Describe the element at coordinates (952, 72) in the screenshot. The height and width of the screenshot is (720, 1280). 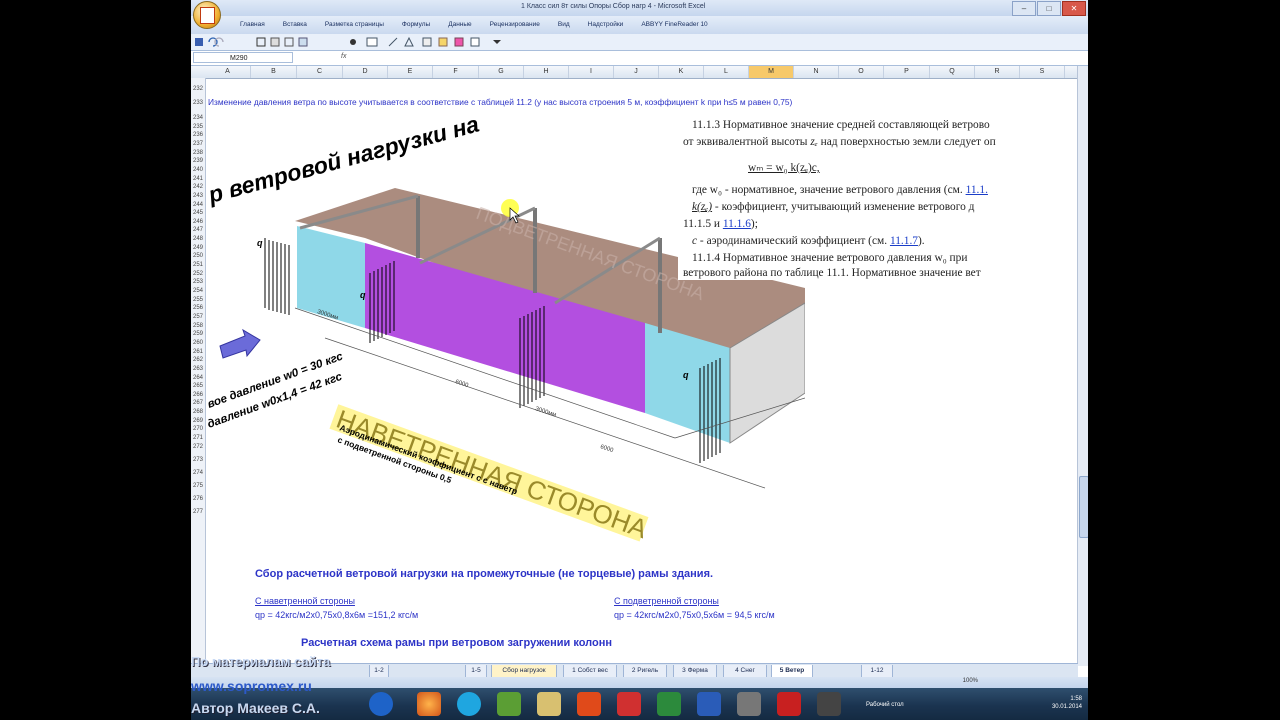
I see `column-header-cell: Q` at that location.